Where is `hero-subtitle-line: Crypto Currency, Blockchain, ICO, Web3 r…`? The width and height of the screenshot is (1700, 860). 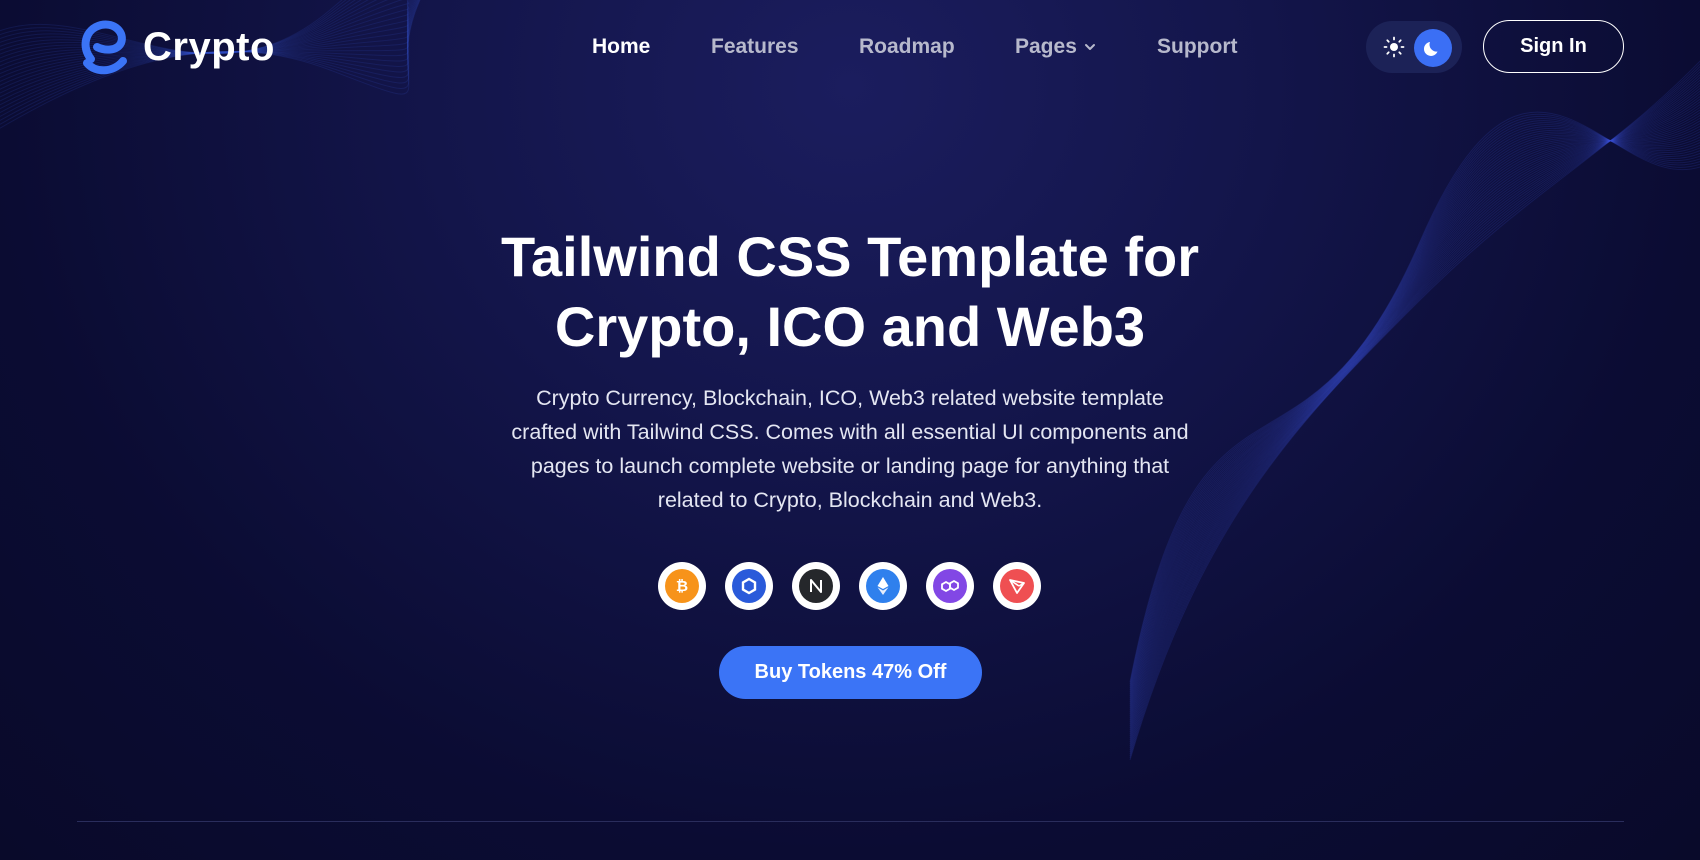
hero-subtitle-line: Crypto Currency, Blockchain, ICO, Web3 r… is located at coordinates (850, 398).